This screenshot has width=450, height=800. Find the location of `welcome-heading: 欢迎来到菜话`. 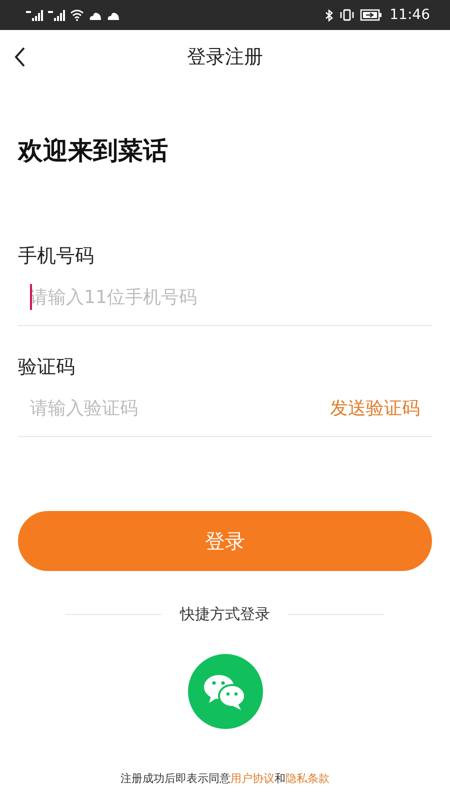

welcome-heading: 欢迎来到菜话 is located at coordinates (93, 151).